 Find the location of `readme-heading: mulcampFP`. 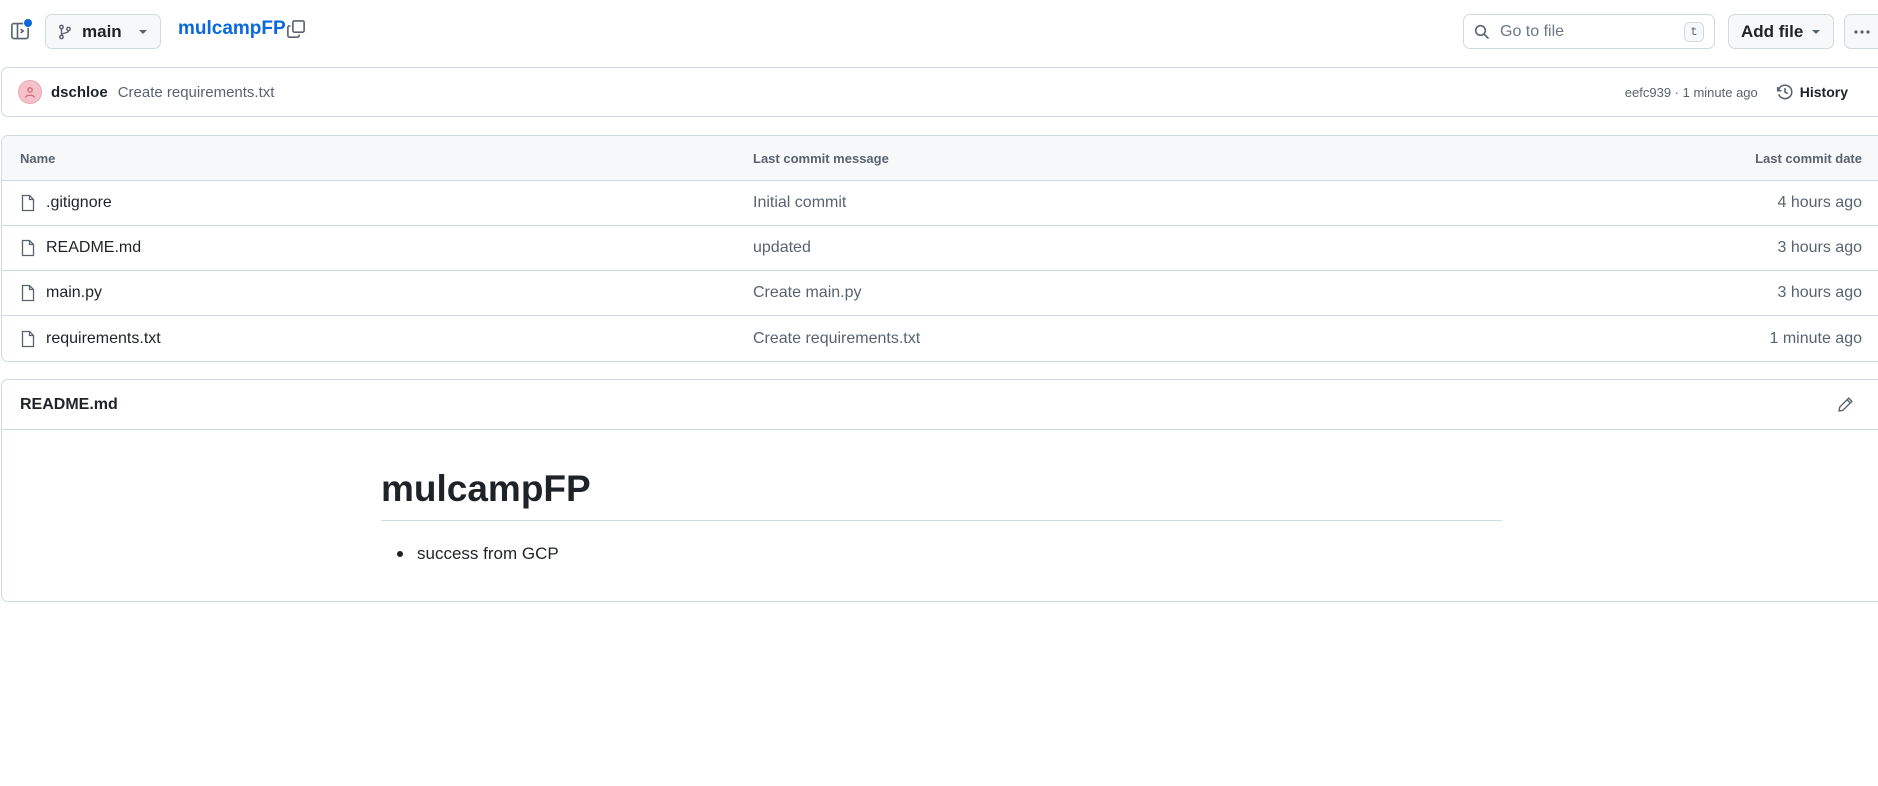

readme-heading: mulcampFP is located at coordinates (941, 494).